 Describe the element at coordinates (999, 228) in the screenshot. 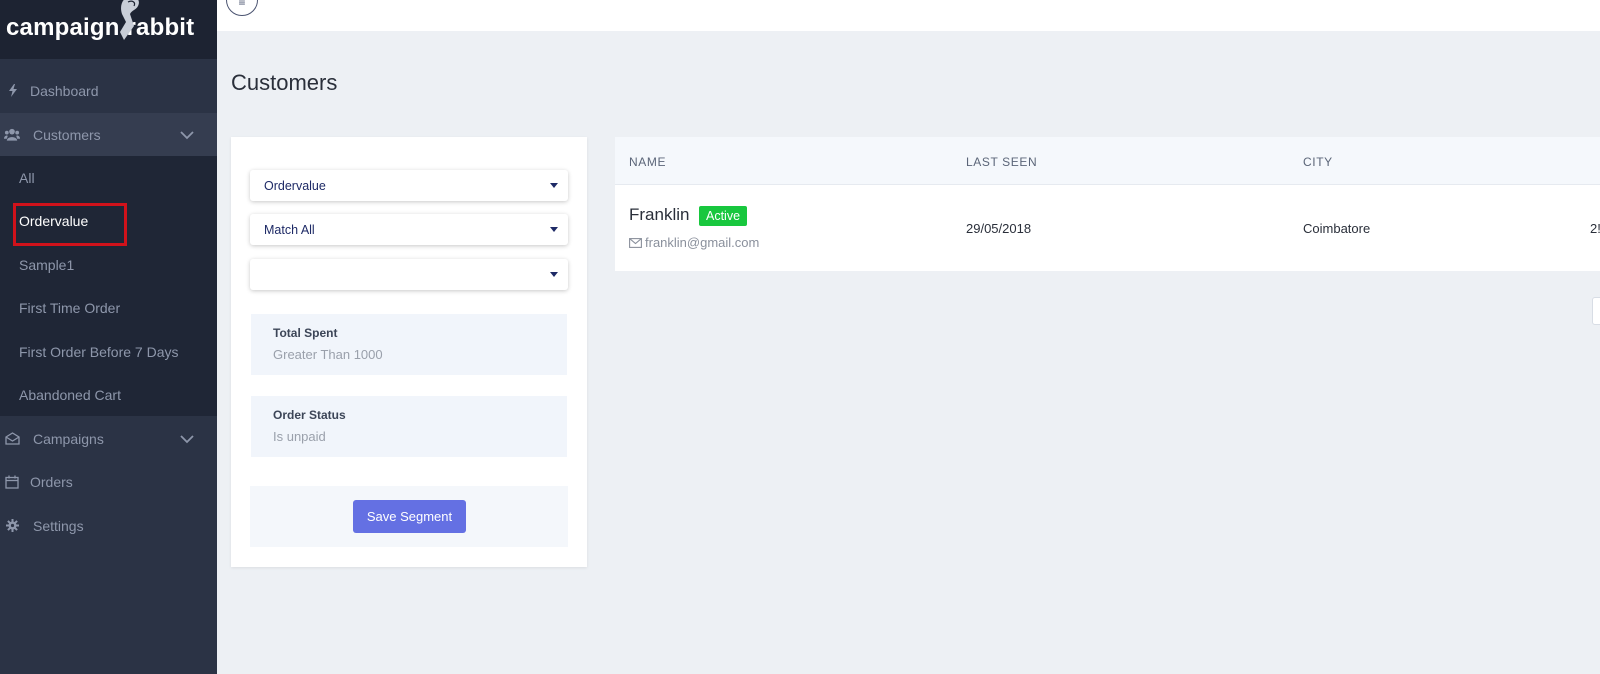

I see `cell-last-seen: 29/05/2018` at that location.